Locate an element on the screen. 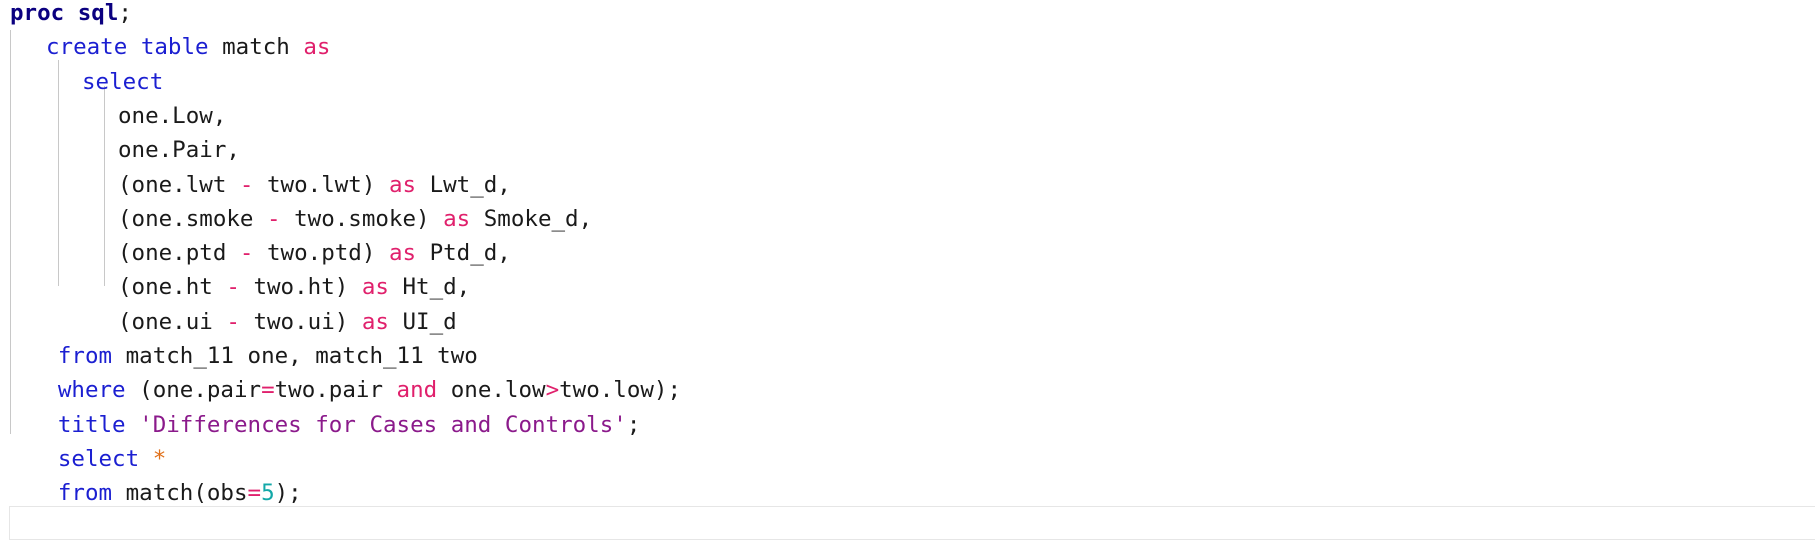  code-line: select * is located at coordinates (112, 463).